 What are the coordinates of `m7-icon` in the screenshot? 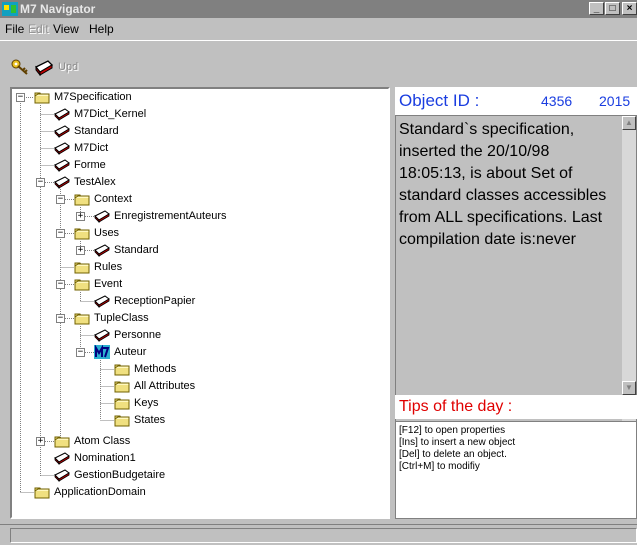 It's located at (102, 352).